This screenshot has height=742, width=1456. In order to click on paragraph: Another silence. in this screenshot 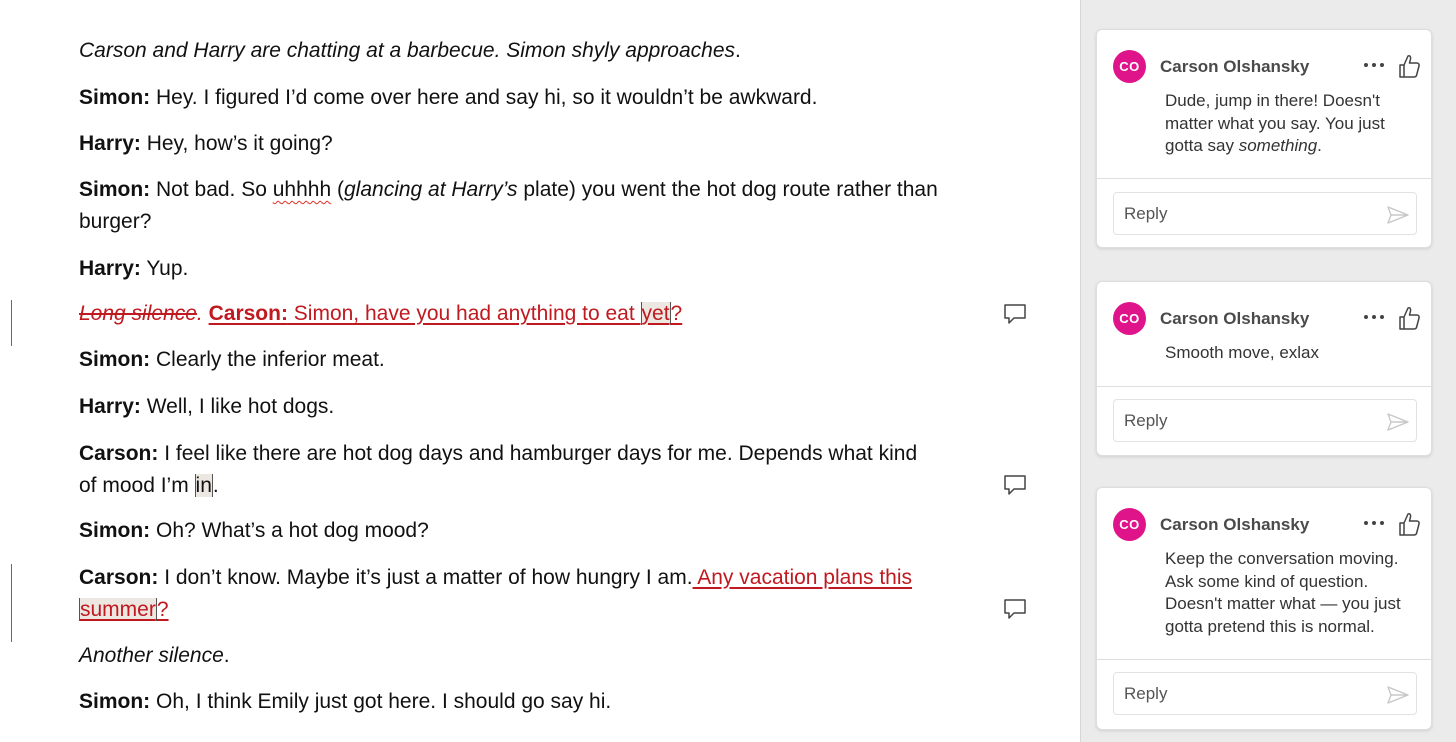, I will do `click(509, 656)`.